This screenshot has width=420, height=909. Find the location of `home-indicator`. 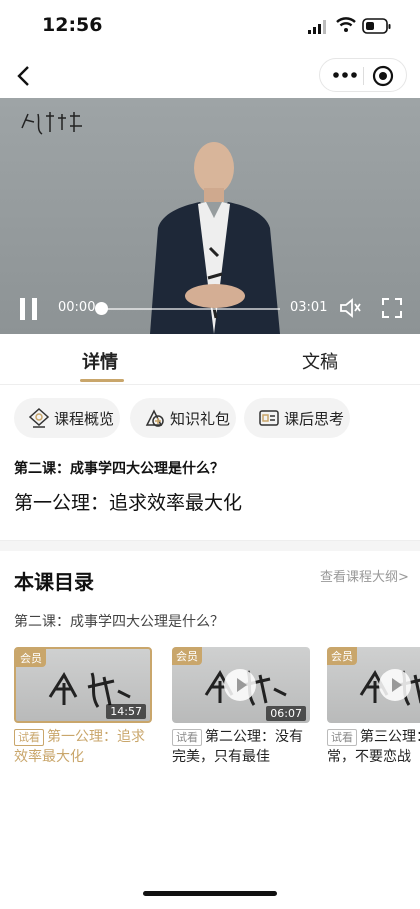

home-indicator is located at coordinates (210, 893).